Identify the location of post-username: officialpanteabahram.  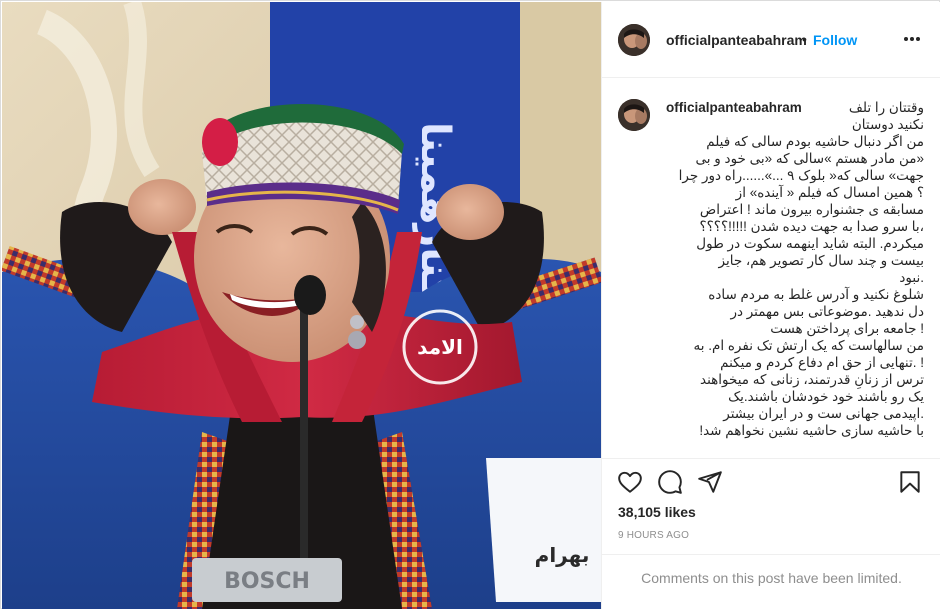
(736, 40).